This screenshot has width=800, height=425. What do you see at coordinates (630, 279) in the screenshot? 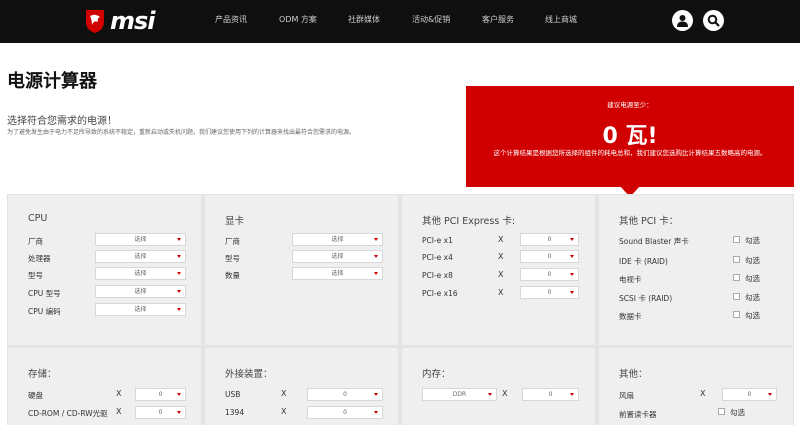
I see `pci-tv-card-label: 电视卡` at bounding box center [630, 279].